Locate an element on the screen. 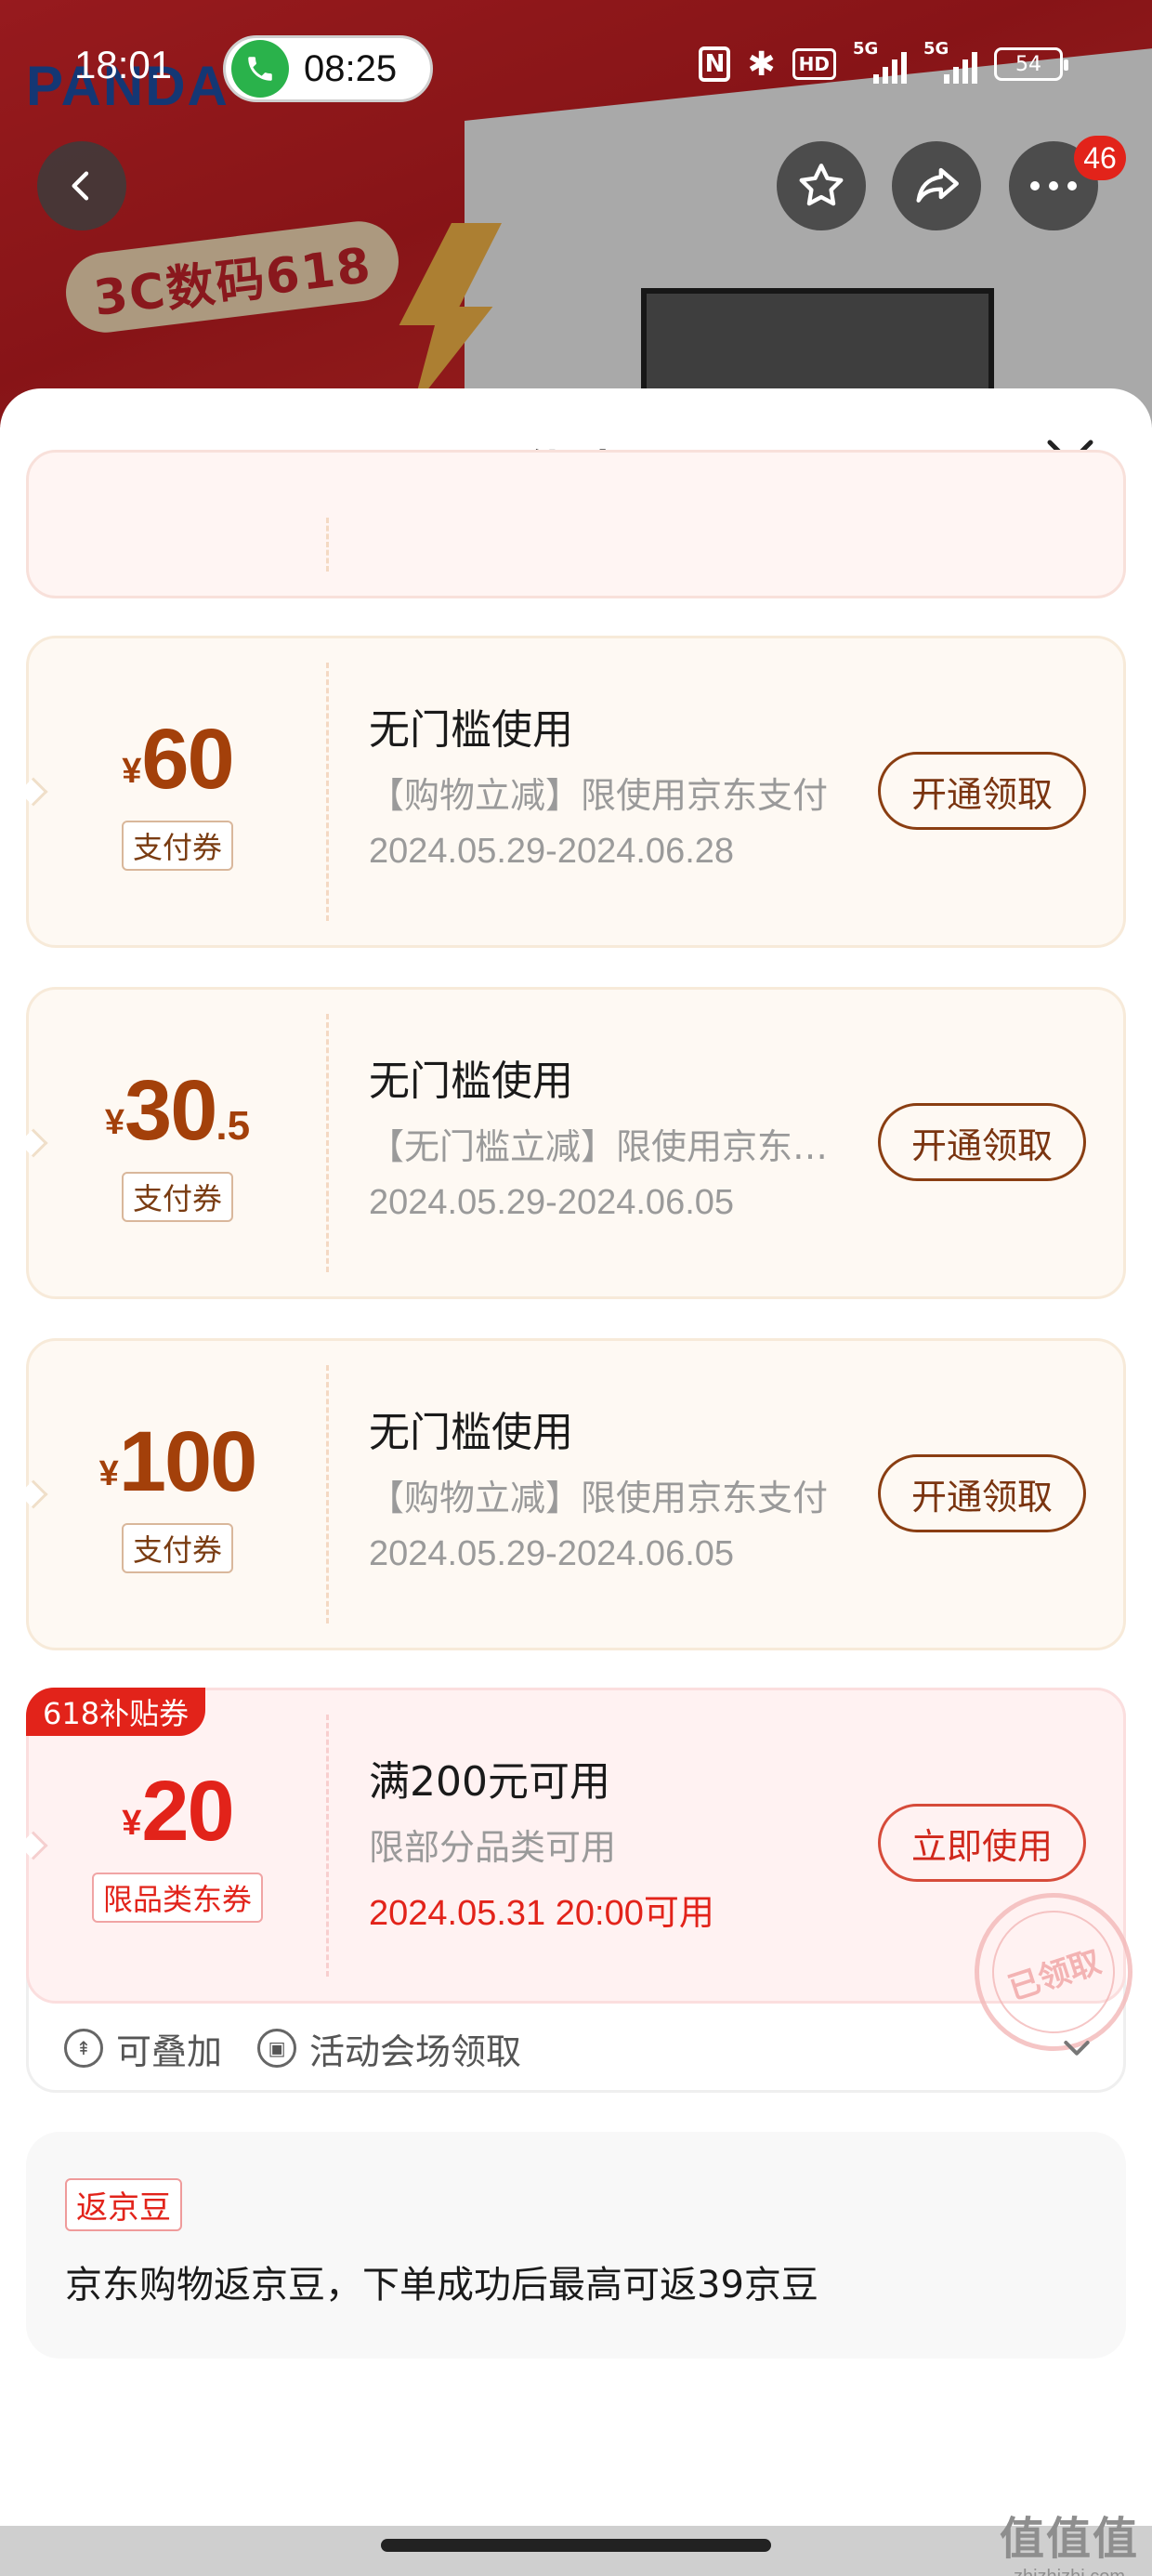  ongoing-call-pill: 08:25 is located at coordinates (328, 68).